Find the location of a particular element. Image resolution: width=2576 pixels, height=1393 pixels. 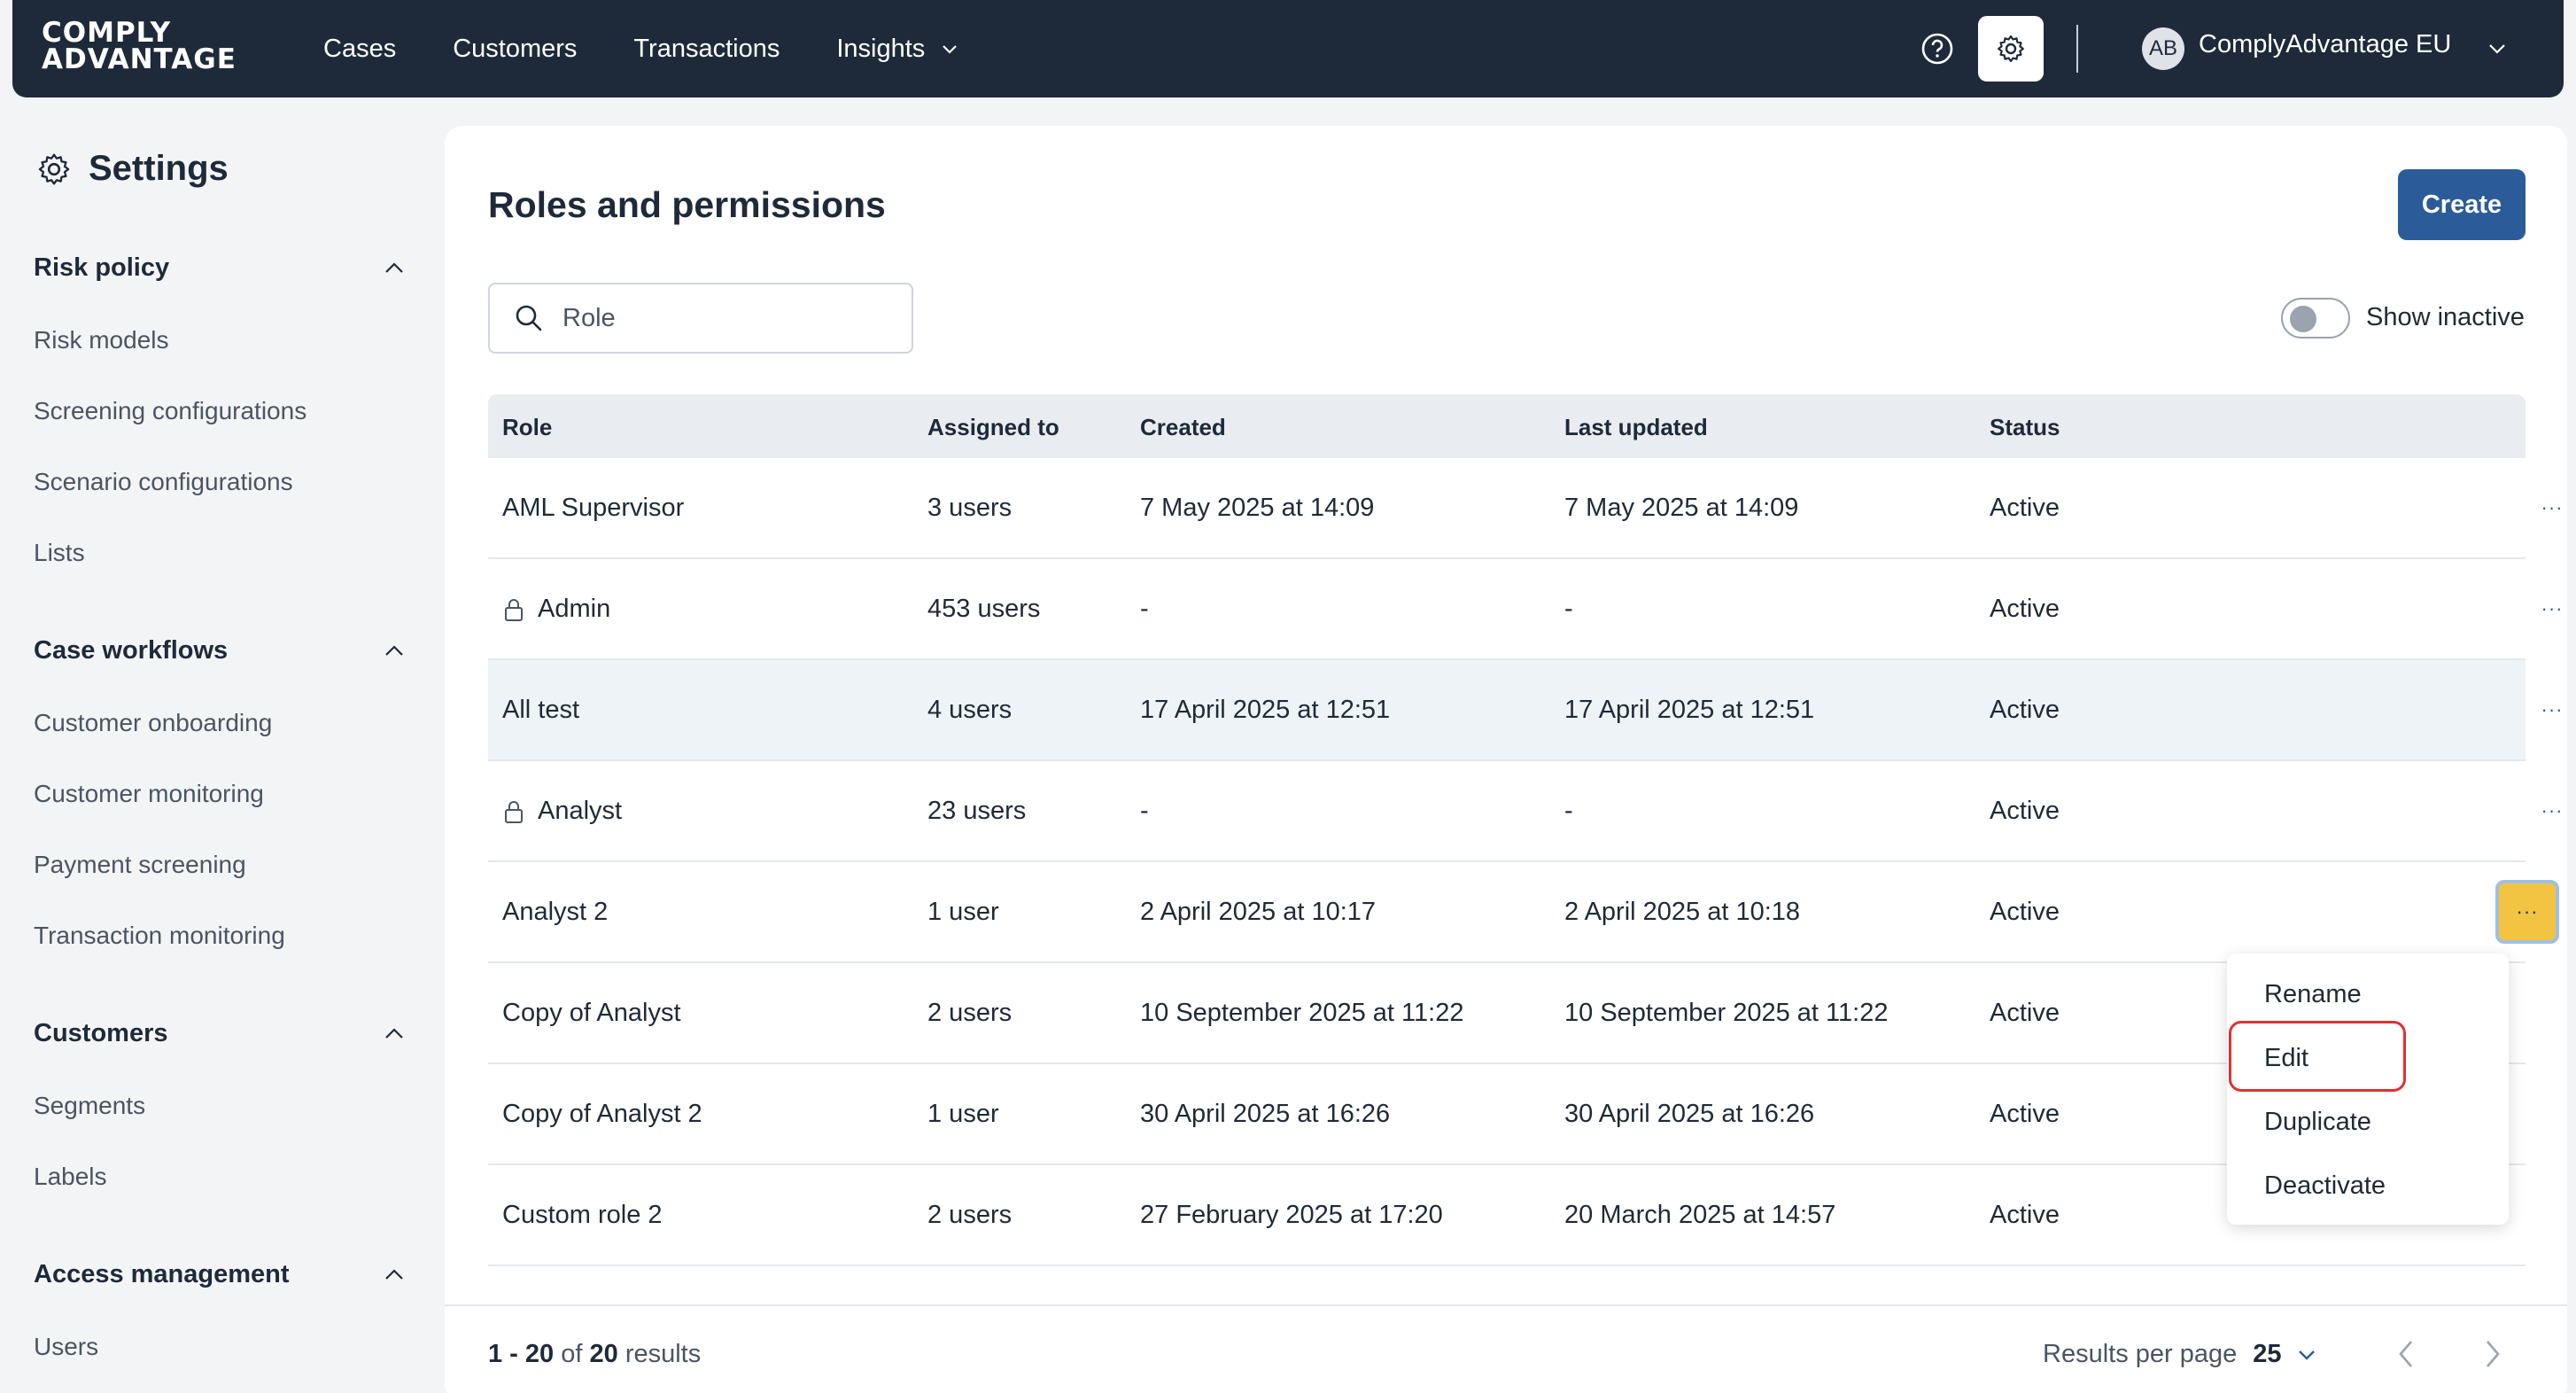

created-date: 7 May 2025 at 14:09 is located at coordinates (1257, 508).